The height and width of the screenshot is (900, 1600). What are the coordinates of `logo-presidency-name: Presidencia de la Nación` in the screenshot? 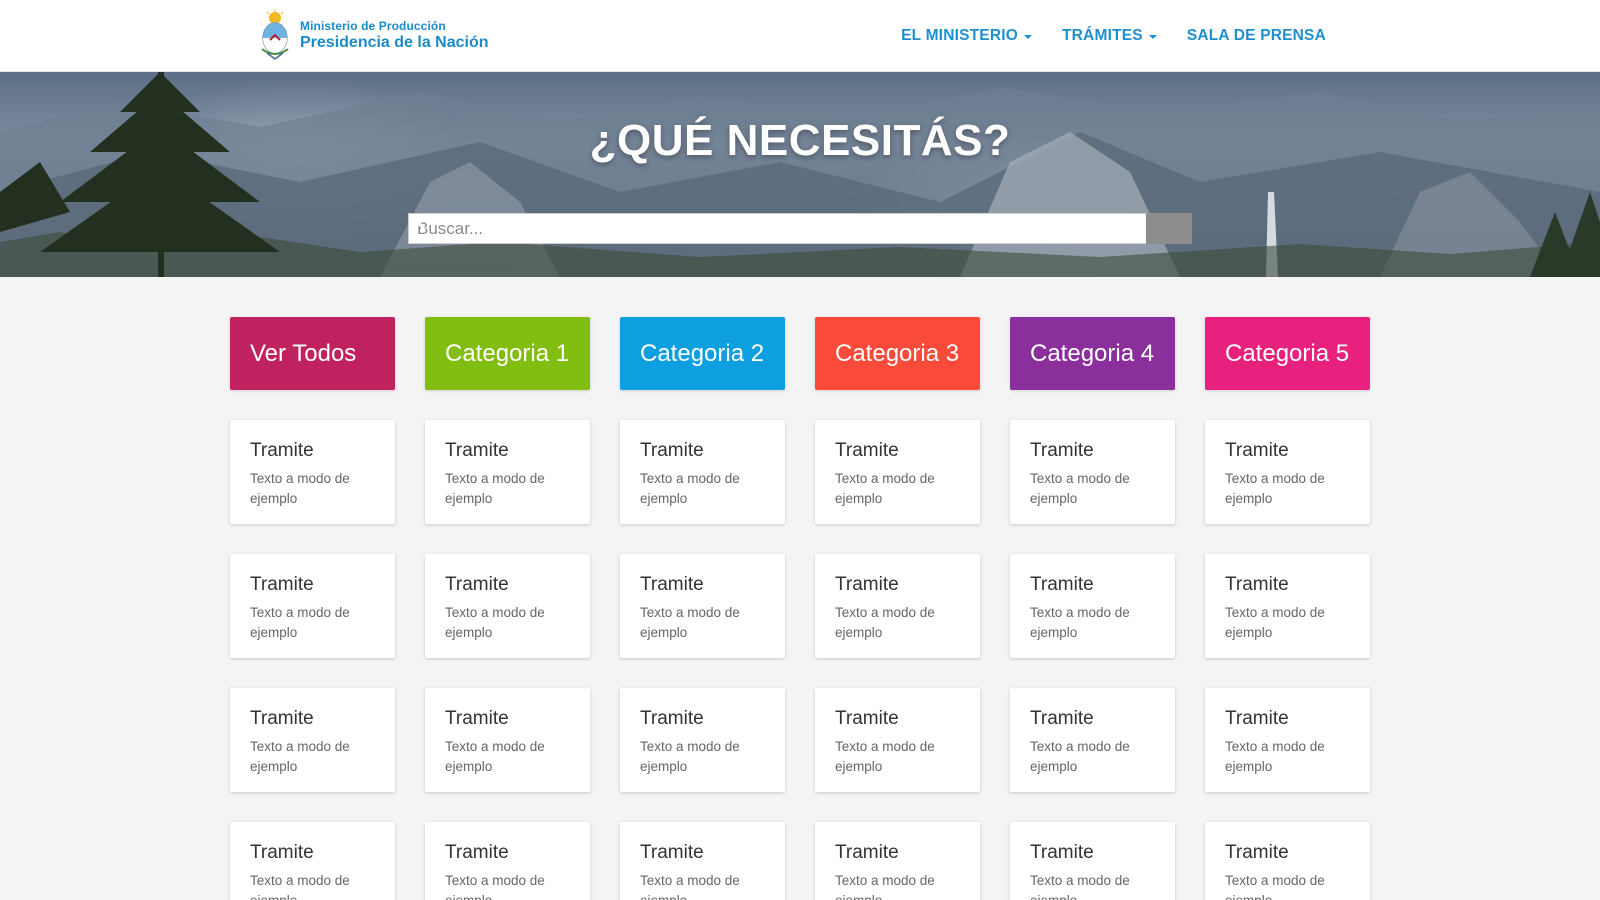 It's located at (394, 42).